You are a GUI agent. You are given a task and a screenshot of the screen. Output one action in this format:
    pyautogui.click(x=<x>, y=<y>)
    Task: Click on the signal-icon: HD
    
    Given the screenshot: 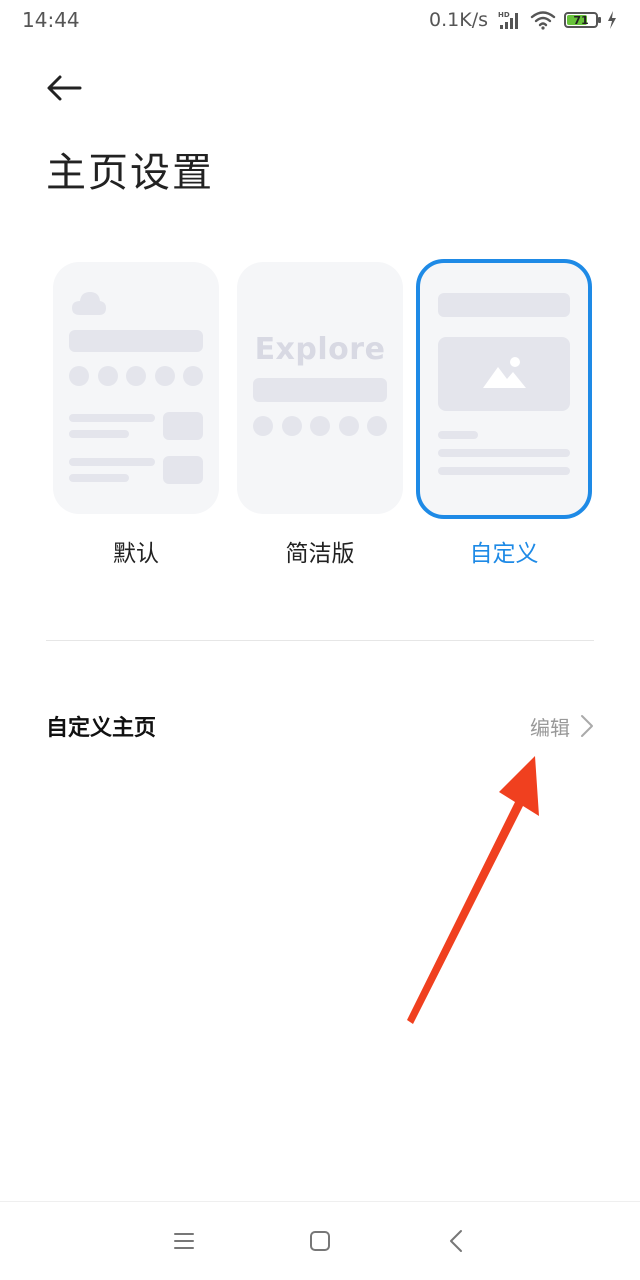 What is the action you would take?
    pyautogui.click(x=509, y=20)
    